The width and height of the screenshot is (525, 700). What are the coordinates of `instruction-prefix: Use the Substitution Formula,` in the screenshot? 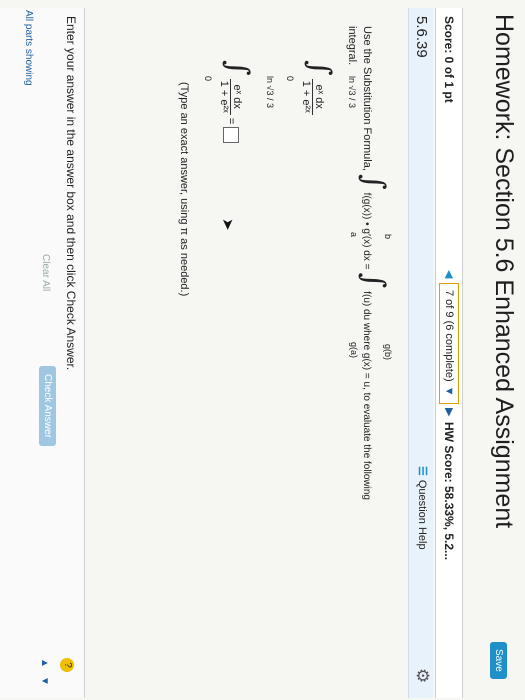 It's located at (367, 98).